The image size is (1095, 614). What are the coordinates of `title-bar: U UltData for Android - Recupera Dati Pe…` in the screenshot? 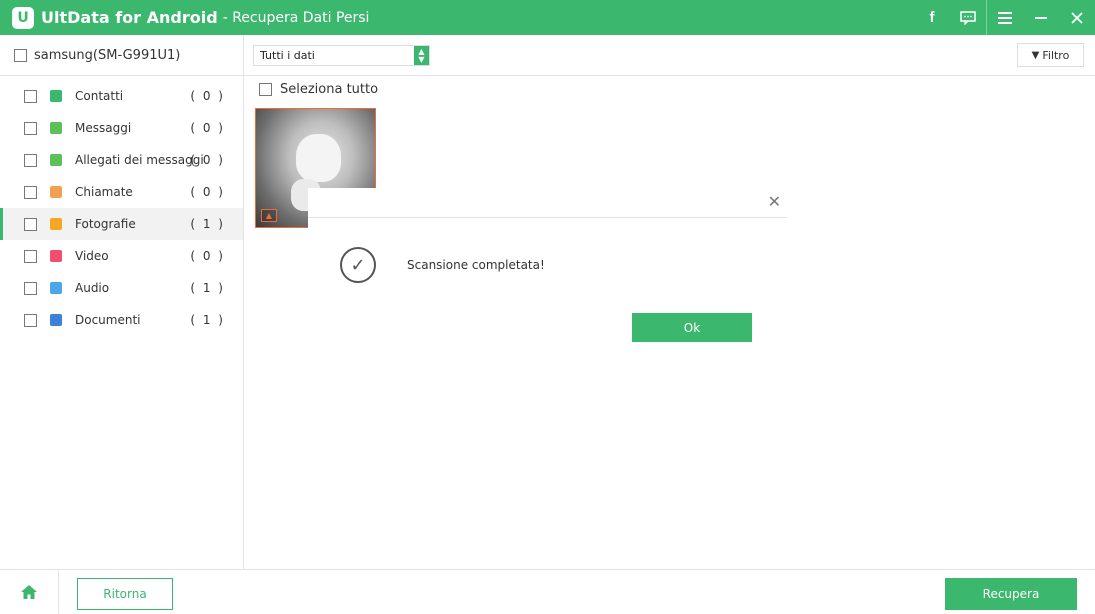 It's located at (547, 17).